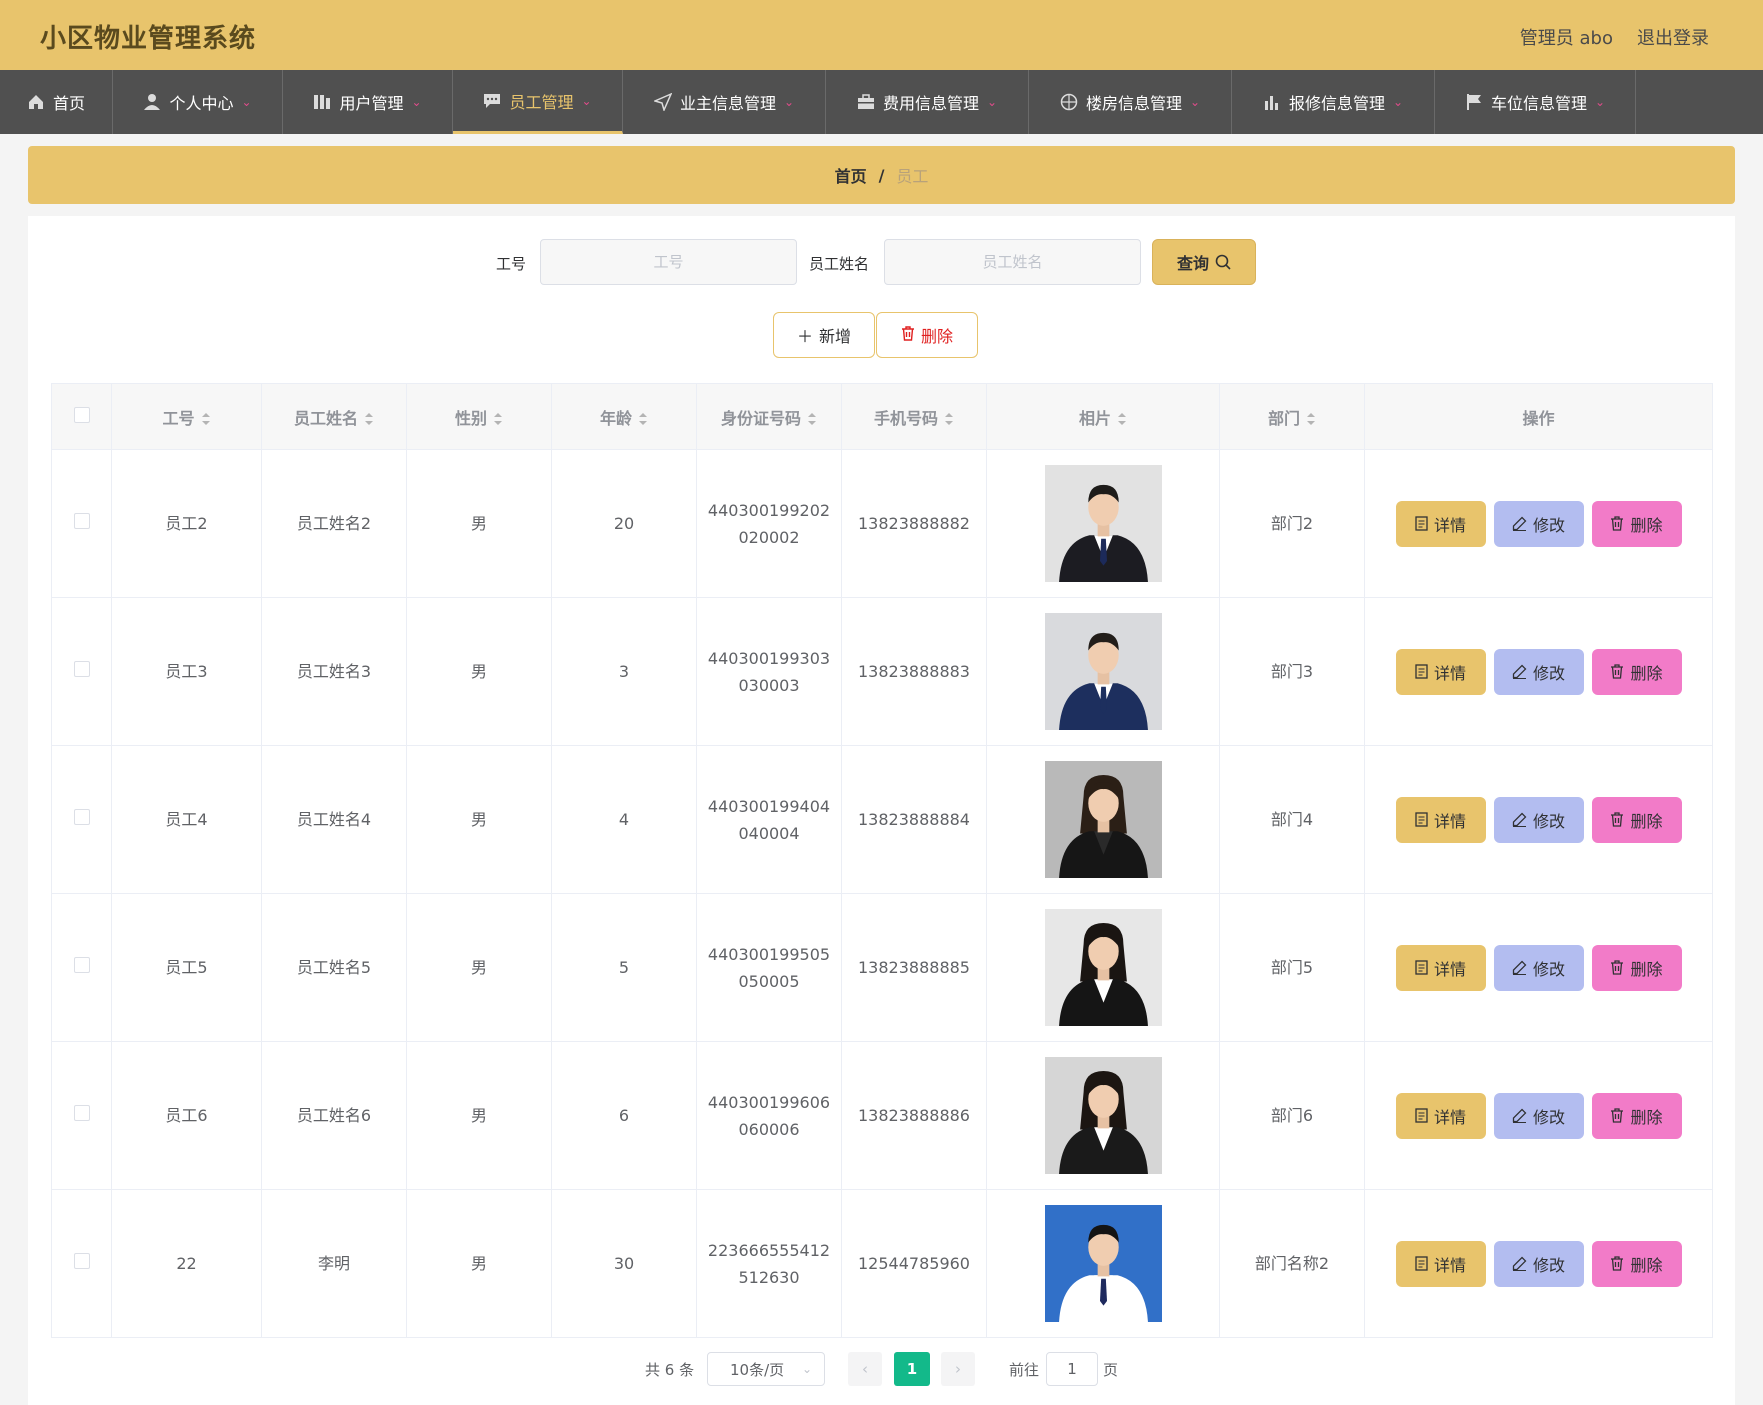  Describe the element at coordinates (624, 1263) in the screenshot. I see `cell-age: 30` at that location.